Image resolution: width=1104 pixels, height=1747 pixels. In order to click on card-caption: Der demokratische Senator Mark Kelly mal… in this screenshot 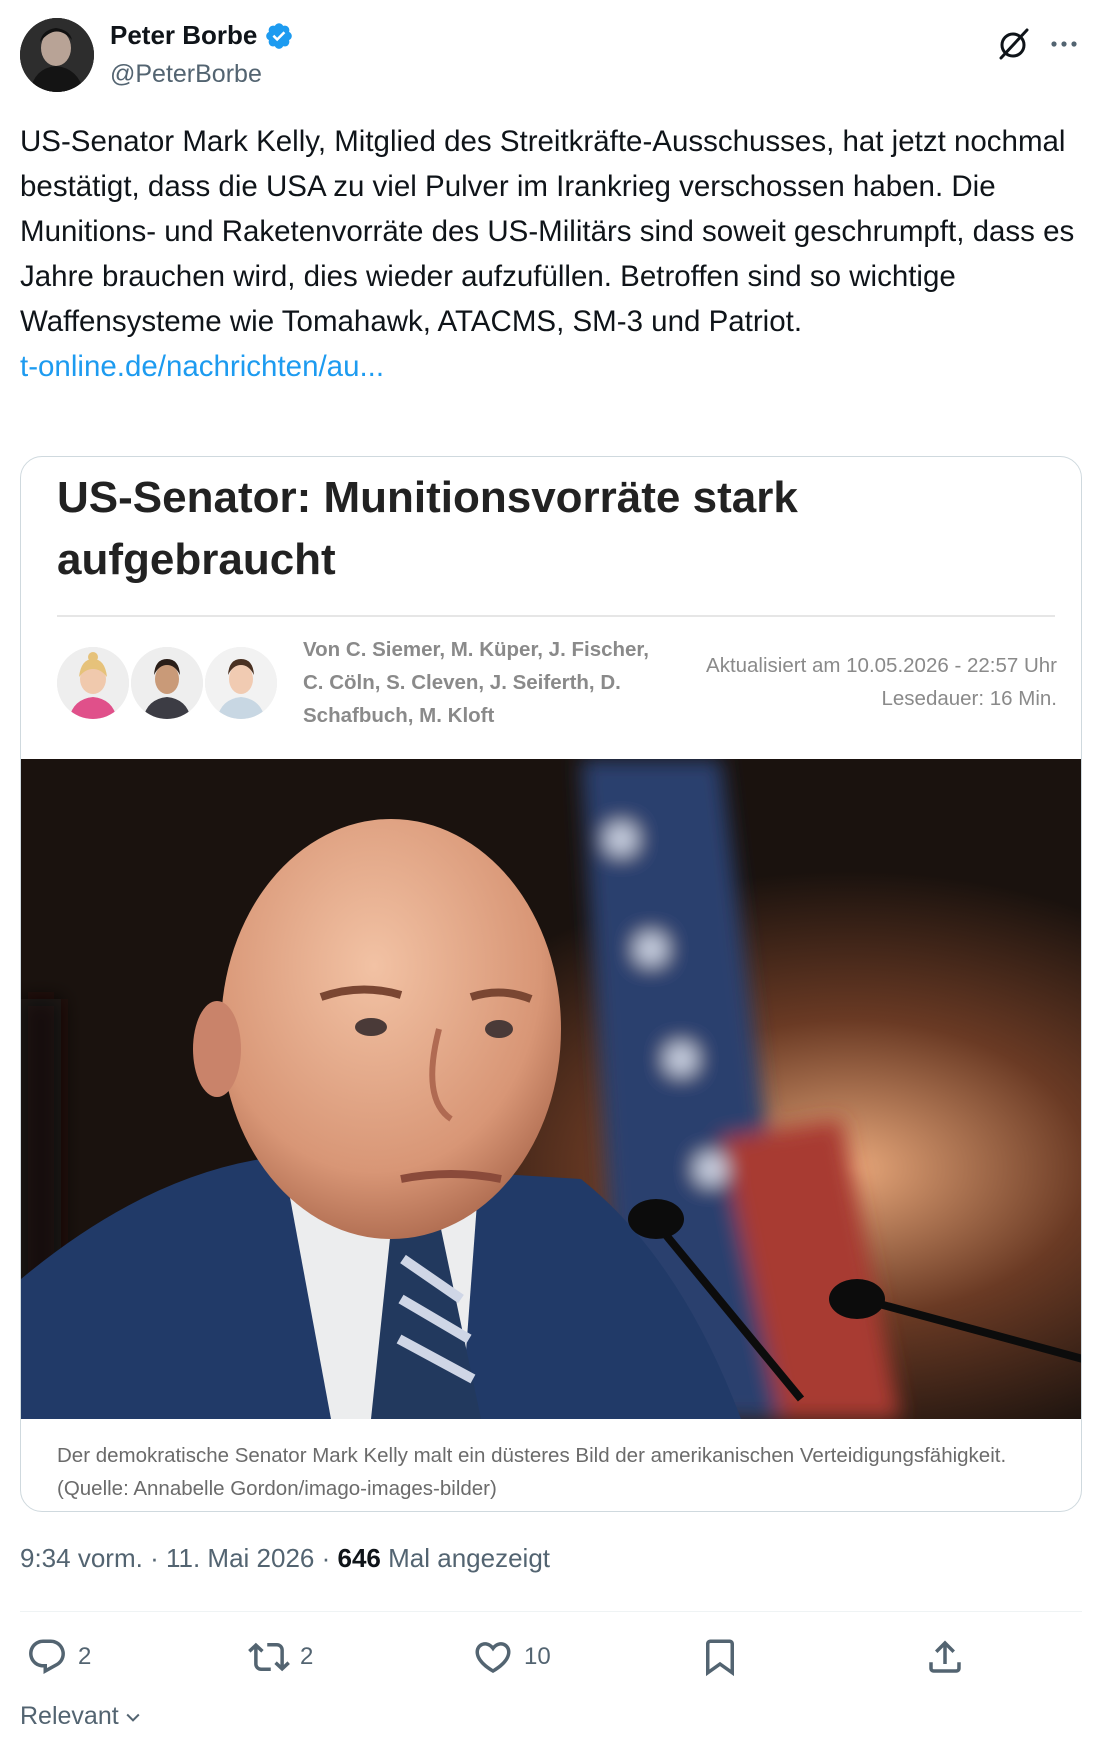, I will do `click(532, 1472)`.